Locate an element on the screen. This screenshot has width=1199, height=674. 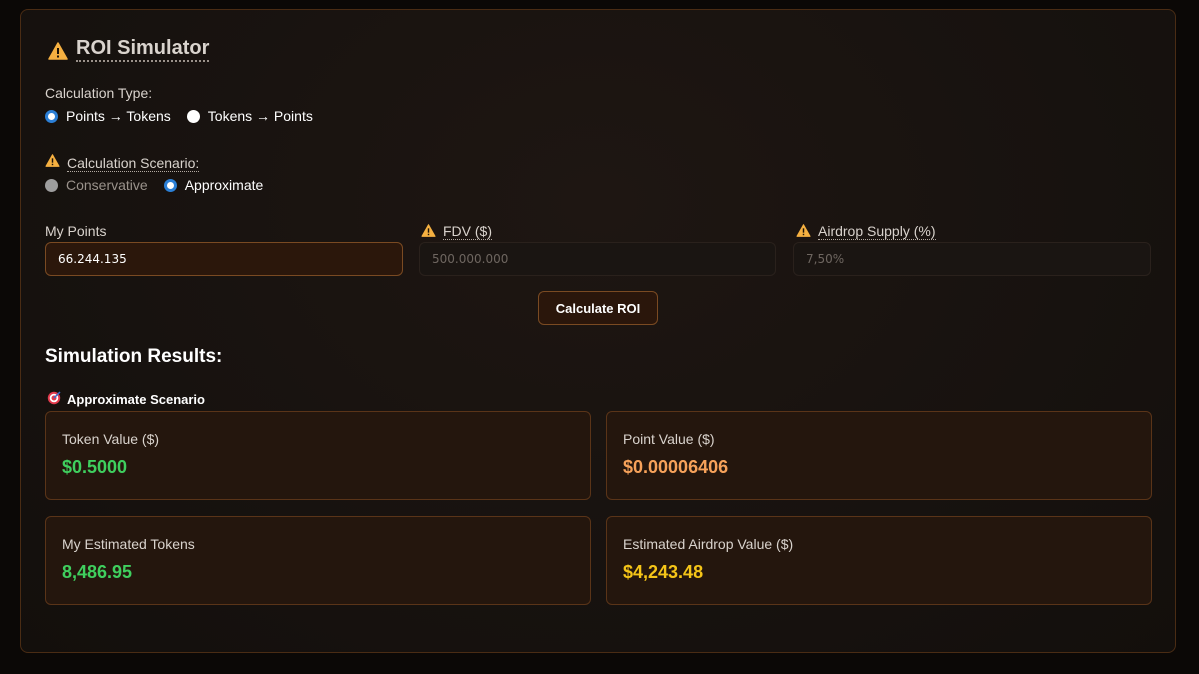
scenario-tag: Approximate Scenario is located at coordinates (126, 399).